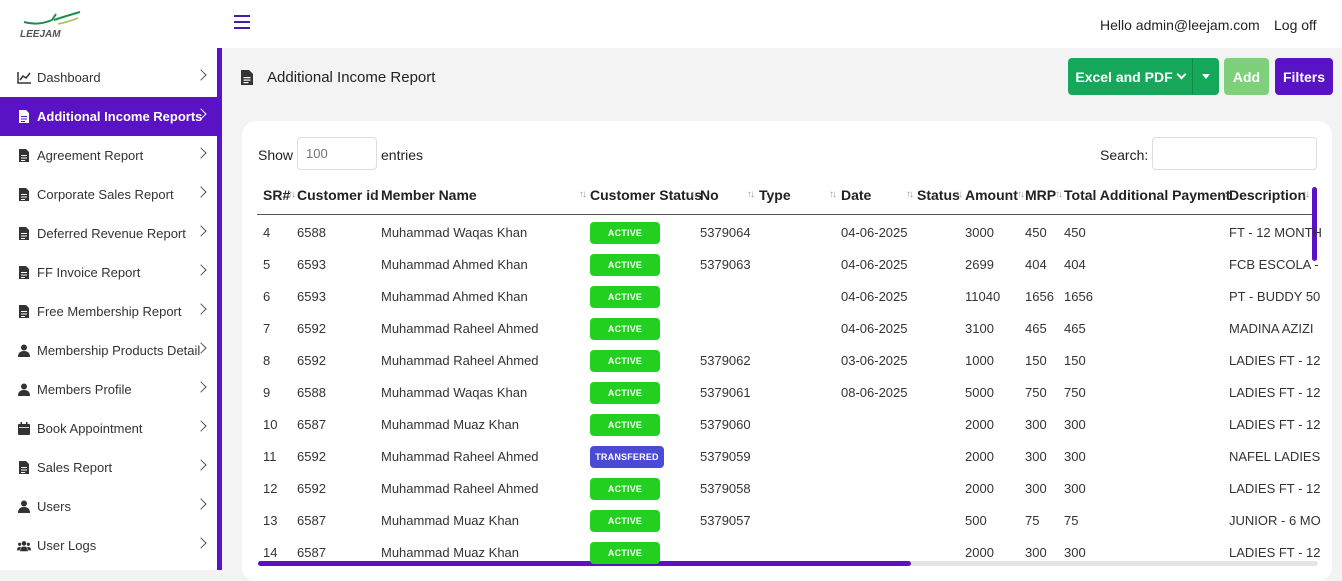 This screenshot has height=581, width=1342. Describe the element at coordinates (454, 392) in the screenshot. I see `table-cell-name: Muhammad Waqas Khan` at that location.